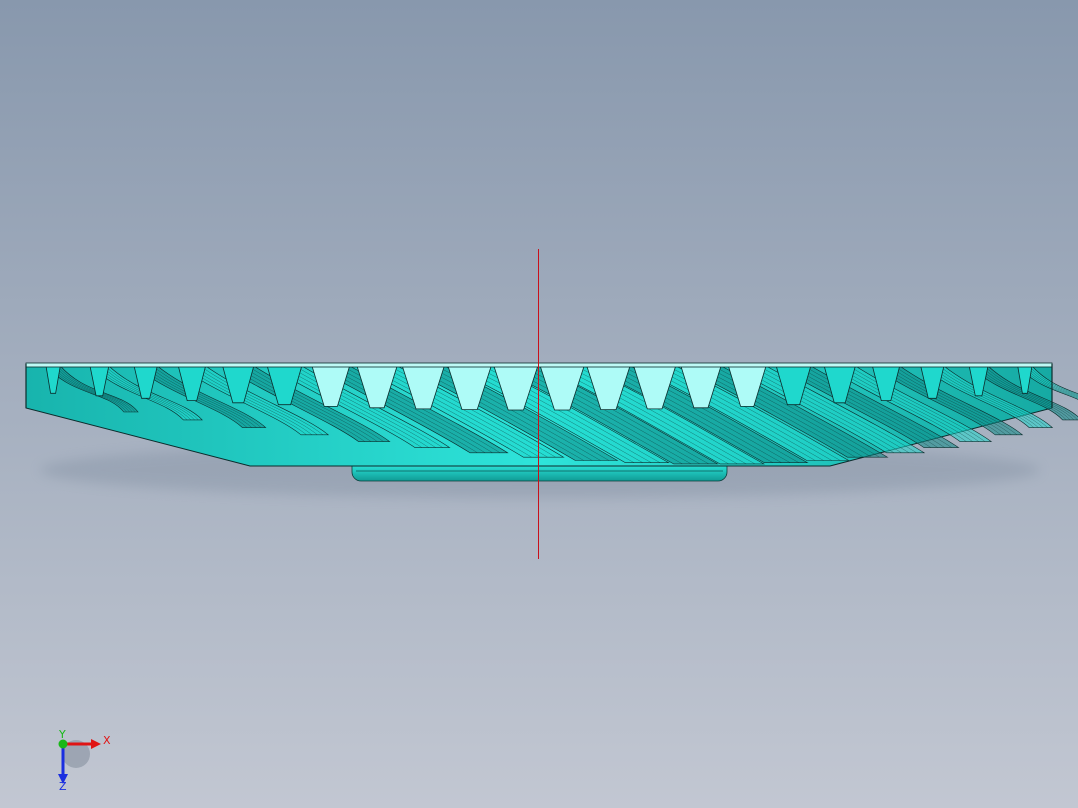 The image size is (1078, 808). What do you see at coordinates (107, 740) in the screenshot?
I see `triad-x-label: X` at bounding box center [107, 740].